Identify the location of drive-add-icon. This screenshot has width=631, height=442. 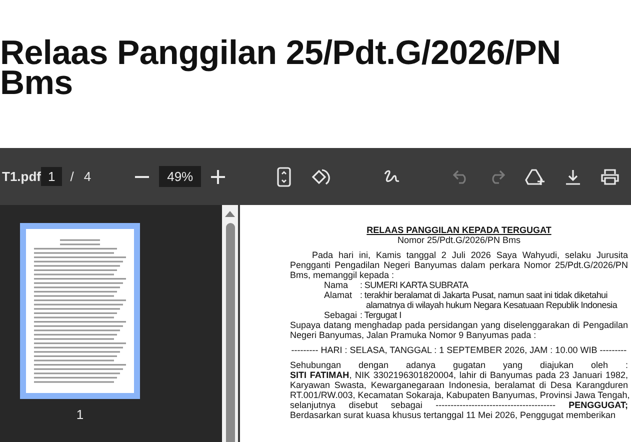
(535, 177).